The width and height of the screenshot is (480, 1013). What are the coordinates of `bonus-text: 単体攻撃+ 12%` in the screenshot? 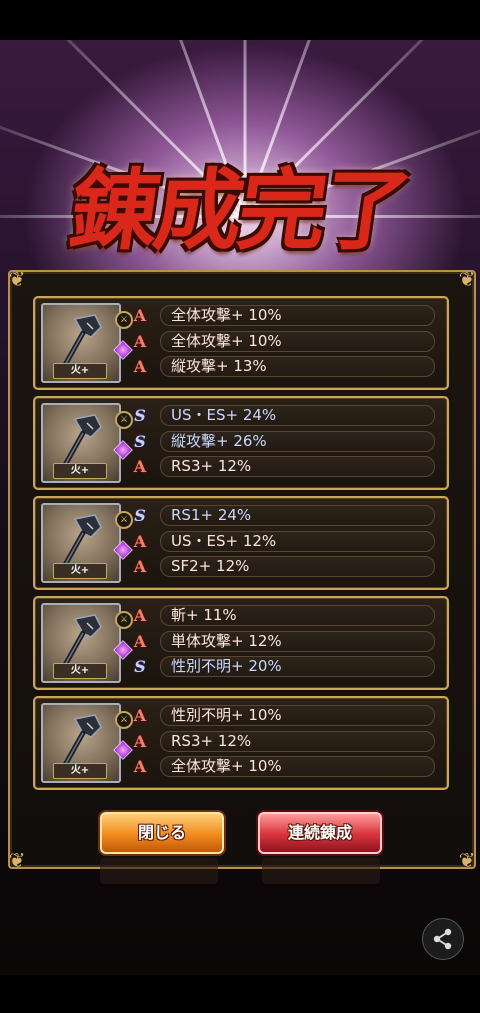 It's located at (226, 641).